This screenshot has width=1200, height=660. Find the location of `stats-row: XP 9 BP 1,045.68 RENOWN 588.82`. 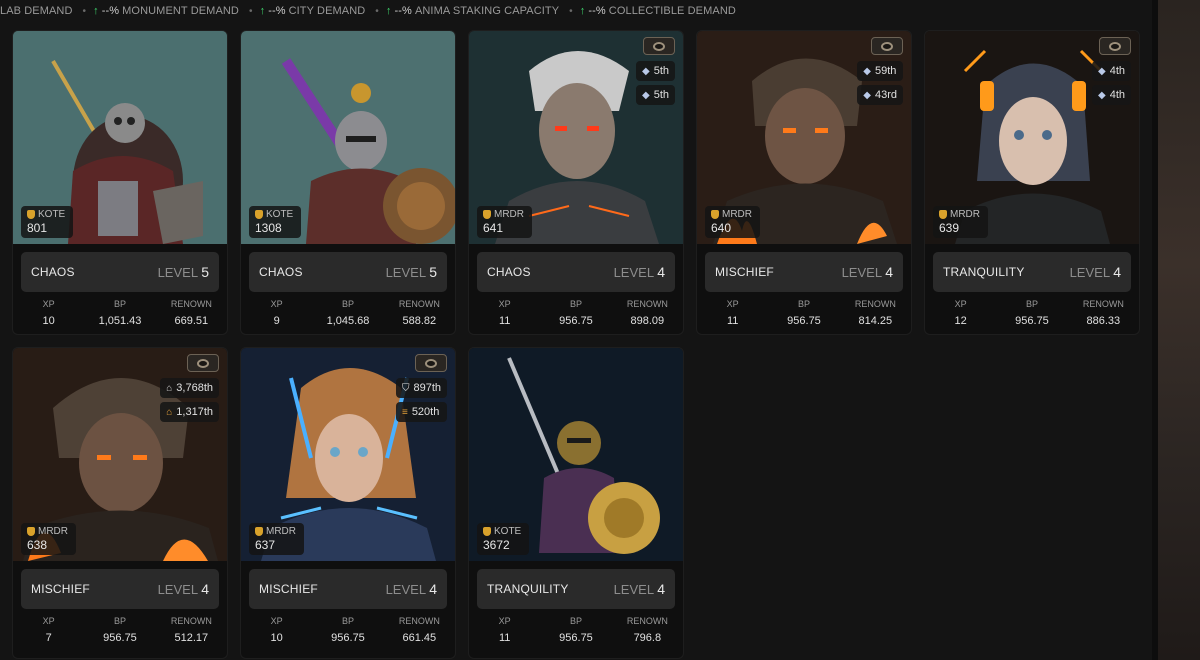

stats-row: XP 9 BP 1,045.68 RENOWN 588.82 is located at coordinates (348, 313).